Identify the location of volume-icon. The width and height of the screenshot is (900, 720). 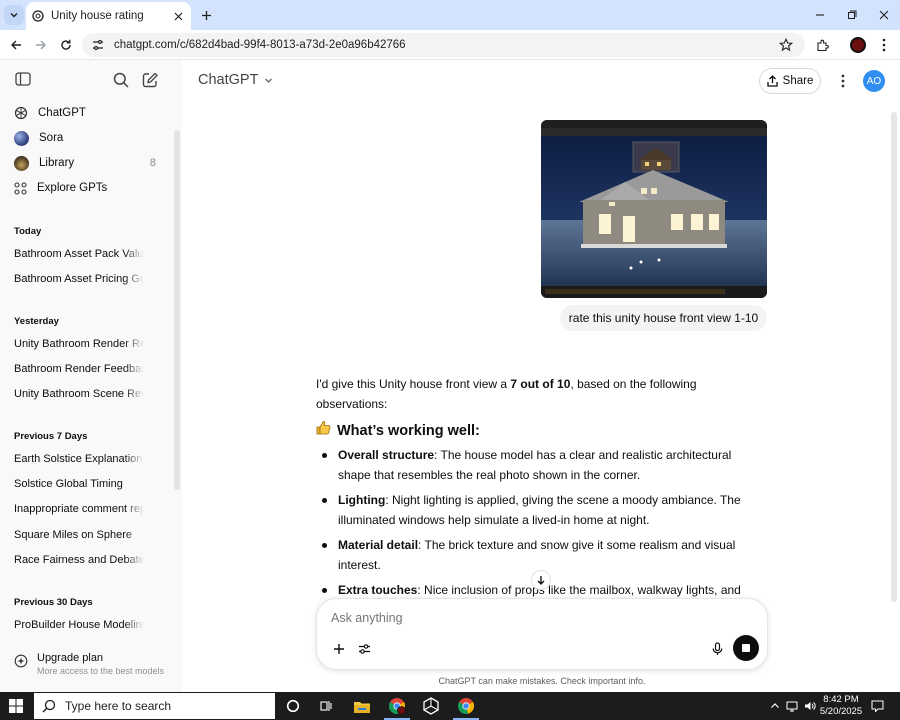
(810, 706).